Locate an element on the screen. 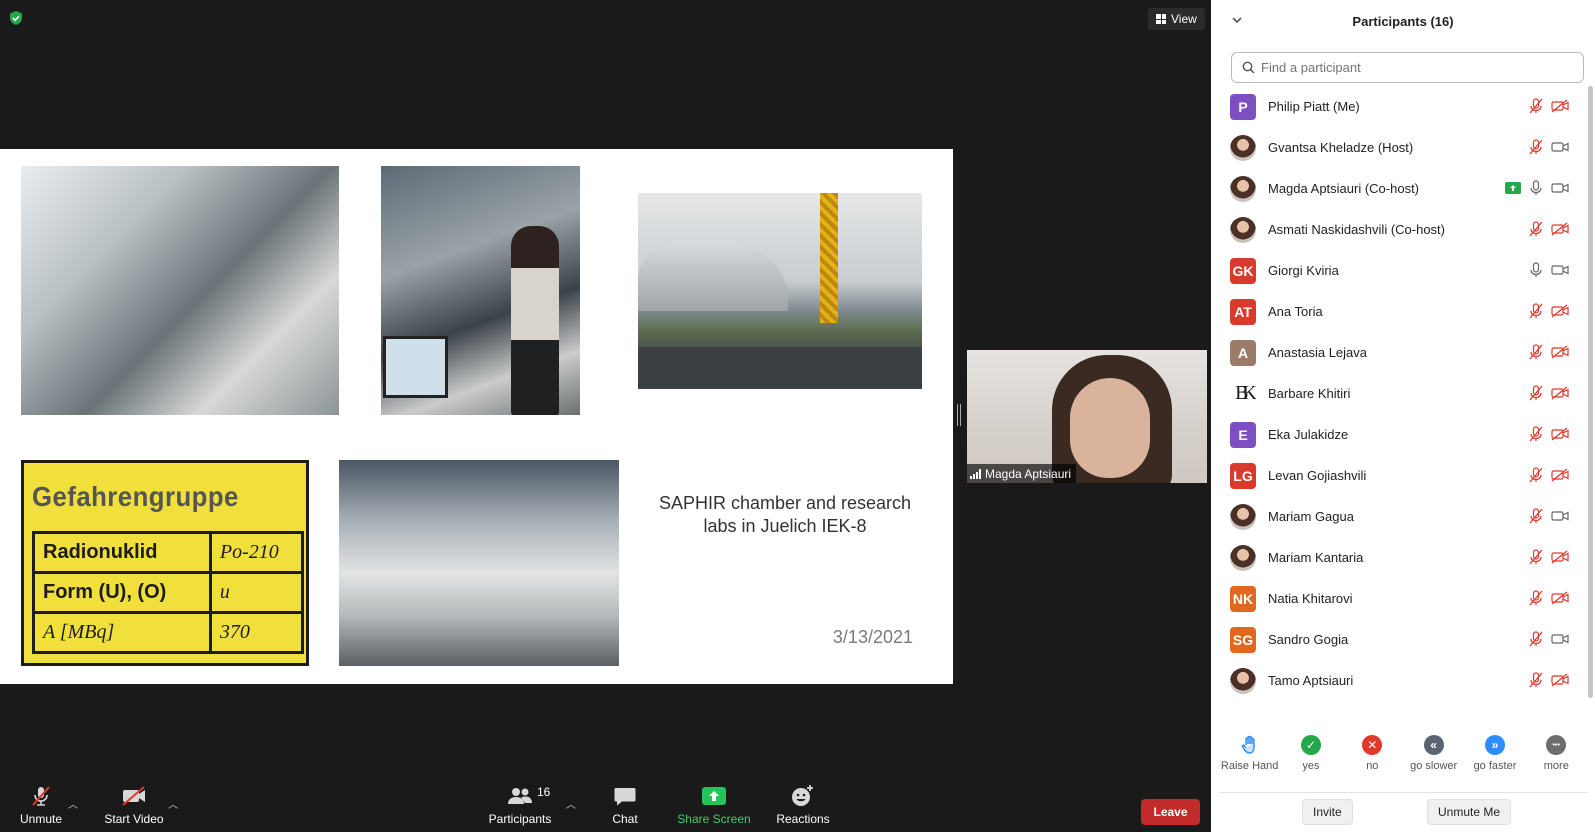 This screenshot has width=1595, height=832. video-tile: Magda Aptsiauri is located at coordinates (1087, 416).